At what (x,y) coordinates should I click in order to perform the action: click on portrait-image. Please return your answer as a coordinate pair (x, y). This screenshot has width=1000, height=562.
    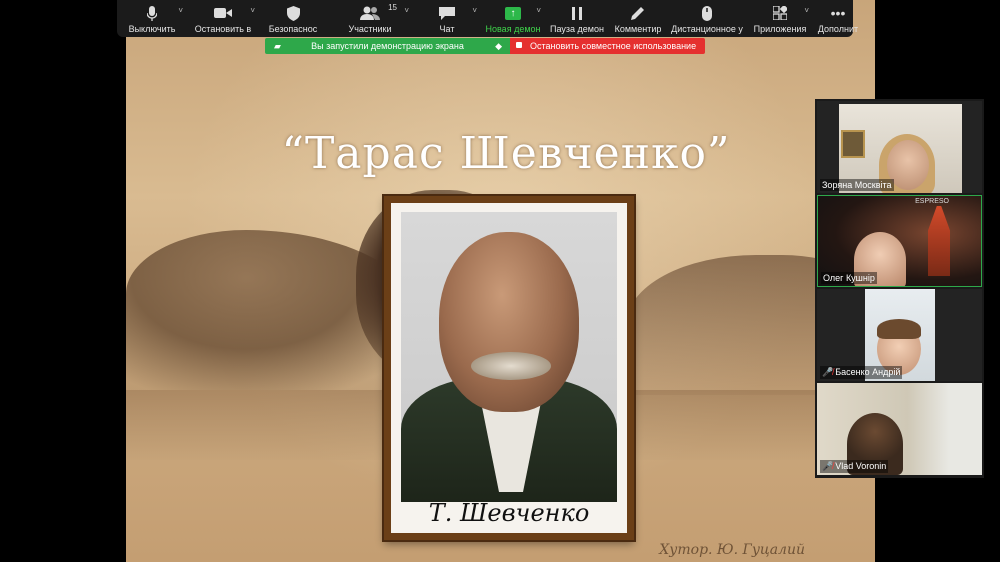
    Looking at the image, I should click on (509, 357).